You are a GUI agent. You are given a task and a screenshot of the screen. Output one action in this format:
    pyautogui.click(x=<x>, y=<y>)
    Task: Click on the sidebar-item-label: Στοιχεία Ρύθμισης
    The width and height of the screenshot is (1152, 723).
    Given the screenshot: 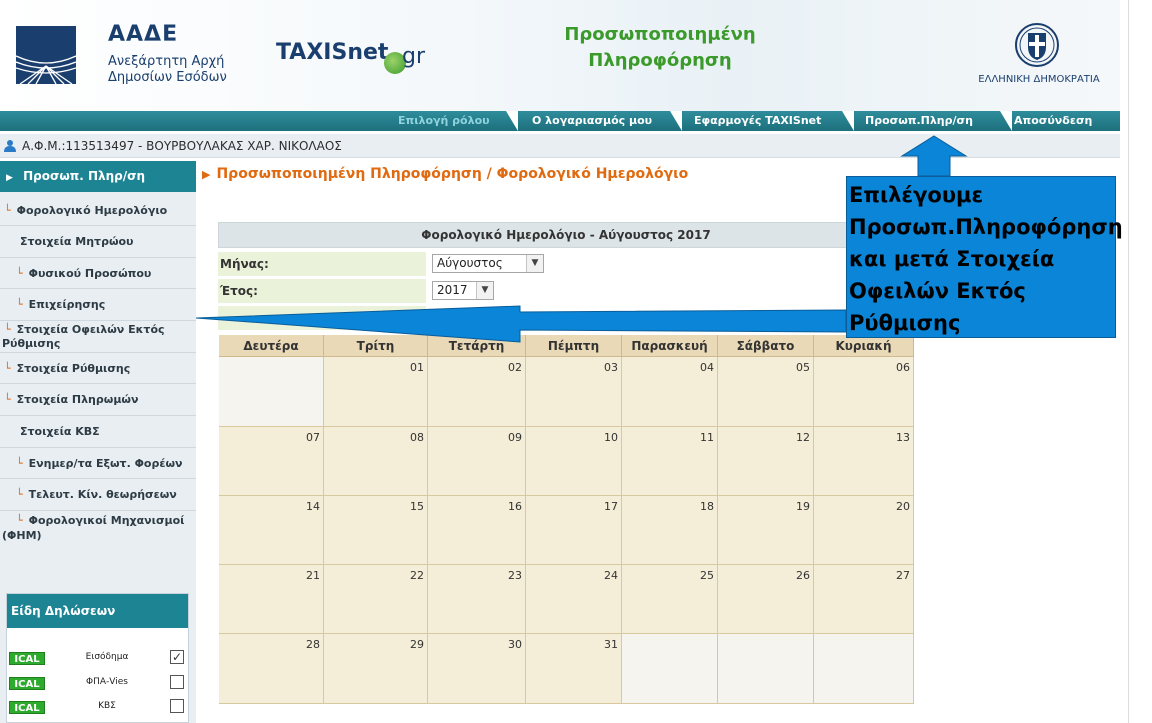 What is the action you would take?
    pyautogui.click(x=73, y=368)
    